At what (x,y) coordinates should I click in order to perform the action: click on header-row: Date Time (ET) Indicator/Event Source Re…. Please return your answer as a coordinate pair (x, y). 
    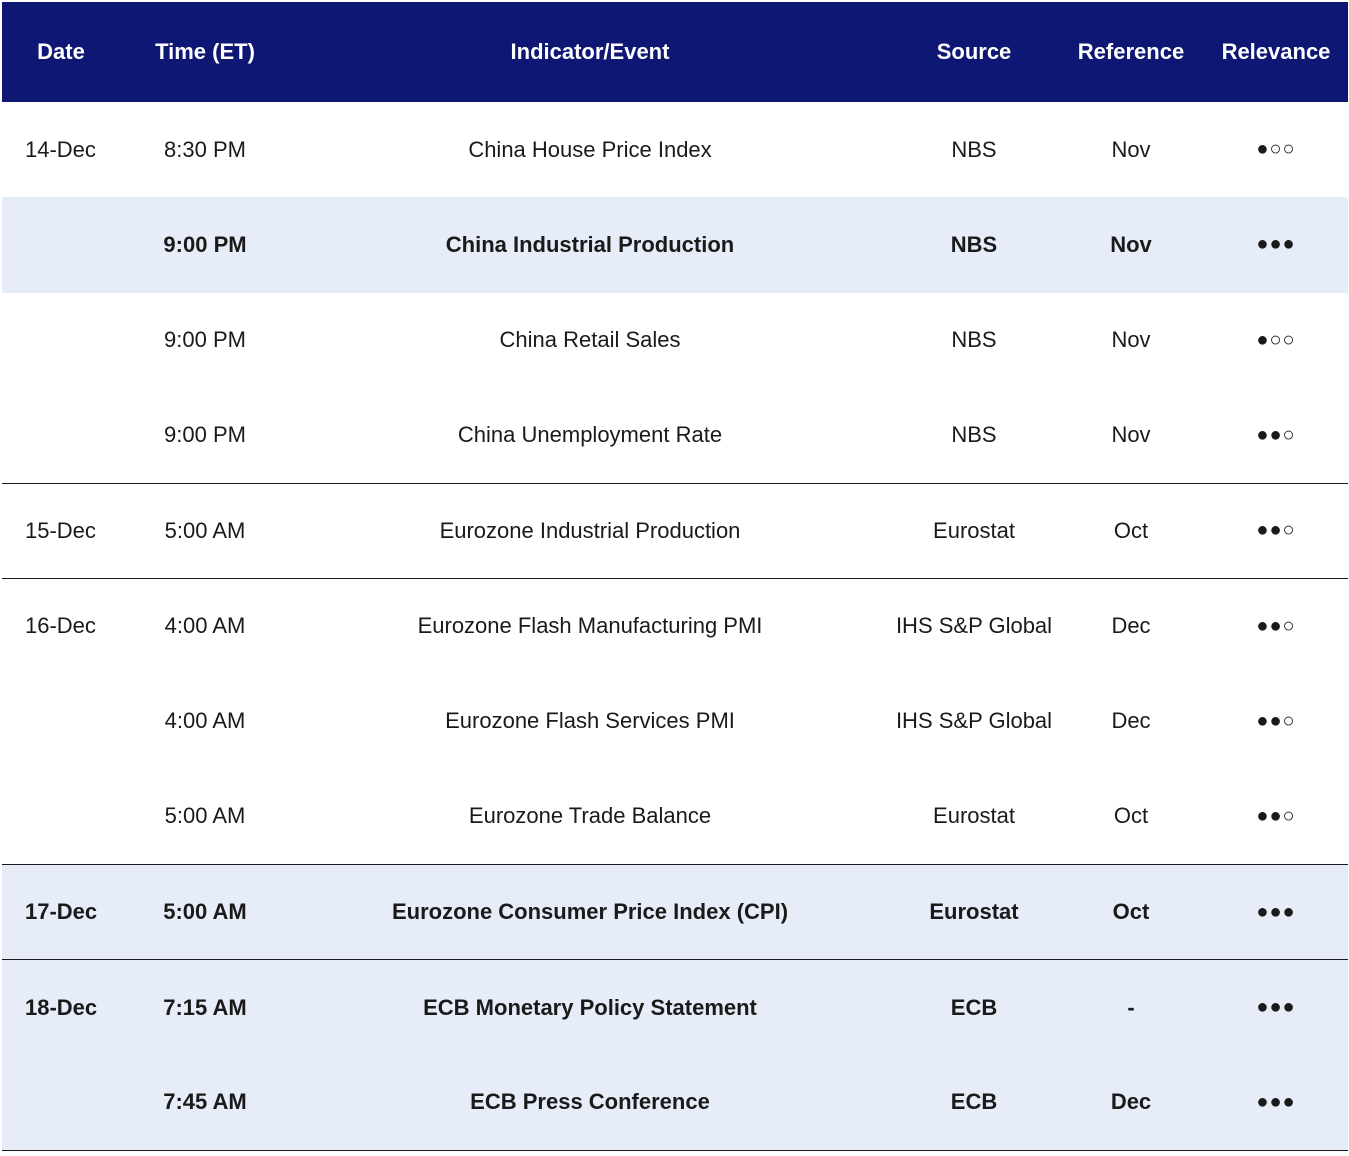
    Looking at the image, I should click on (675, 52).